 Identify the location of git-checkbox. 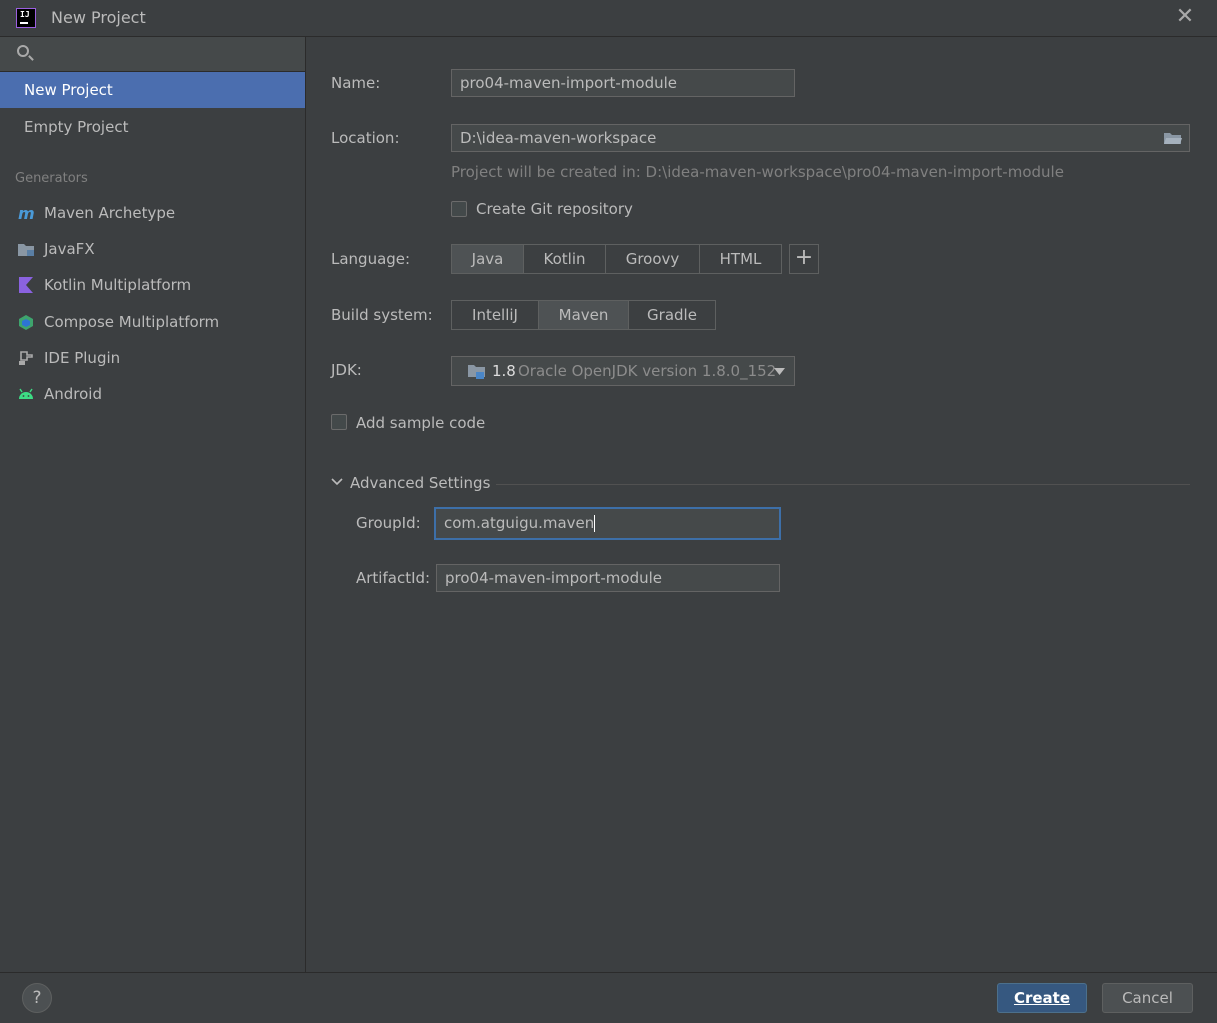
(459, 209).